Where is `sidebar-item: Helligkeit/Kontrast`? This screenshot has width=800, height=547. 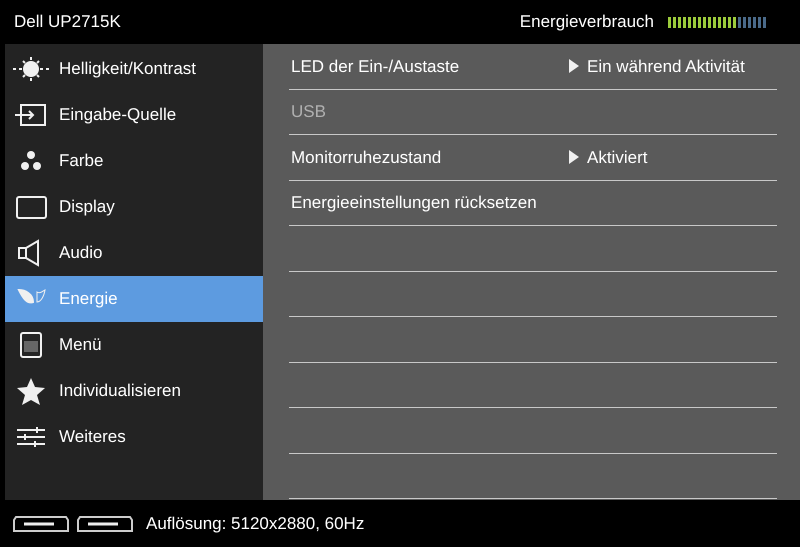 sidebar-item: Helligkeit/Kontrast is located at coordinates (134, 69).